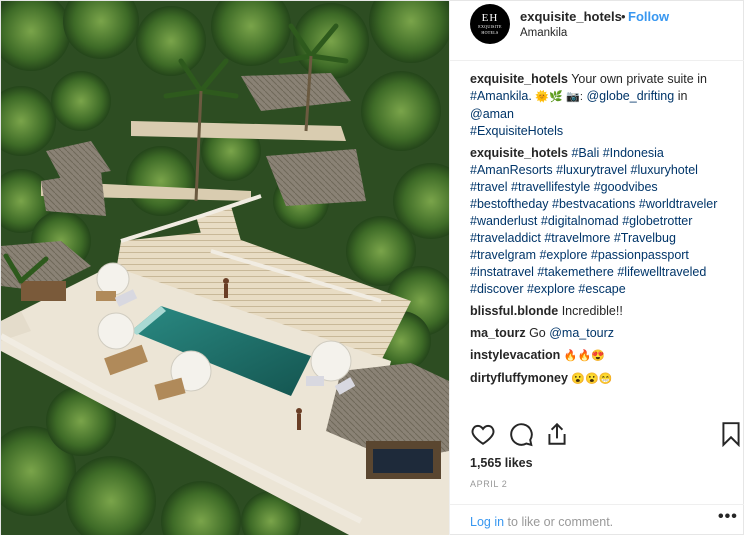  What do you see at coordinates (601, 289) in the screenshot?
I see `hashtag-link: #escape` at bounding box center [601, 289].